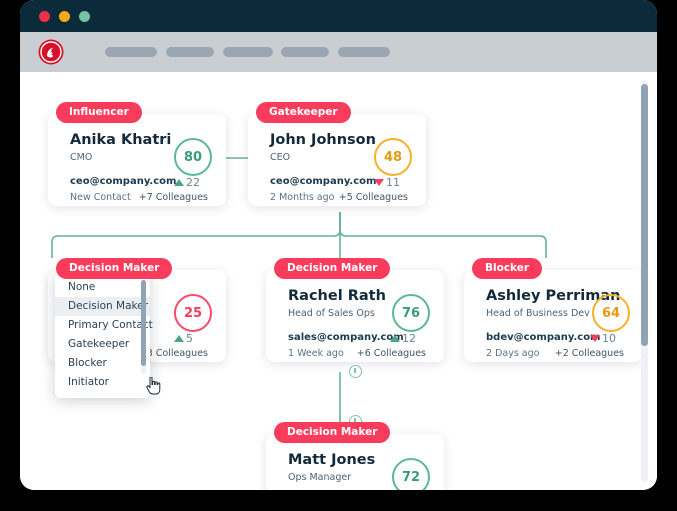  What do you see at coordinates (393, 157) in the screenshot?
I see `card-score-ring: 48` at bounding box center [393, 157].